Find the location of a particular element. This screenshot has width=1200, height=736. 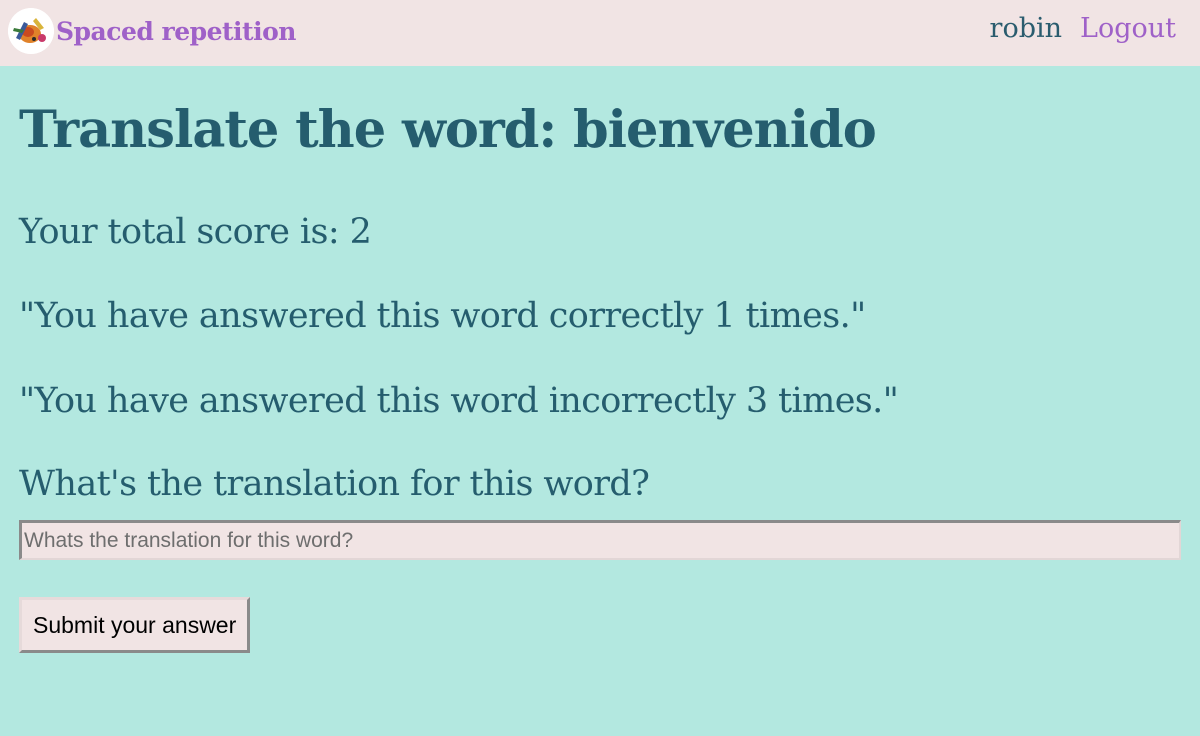

translation-input is located at coordinates (600, 540).